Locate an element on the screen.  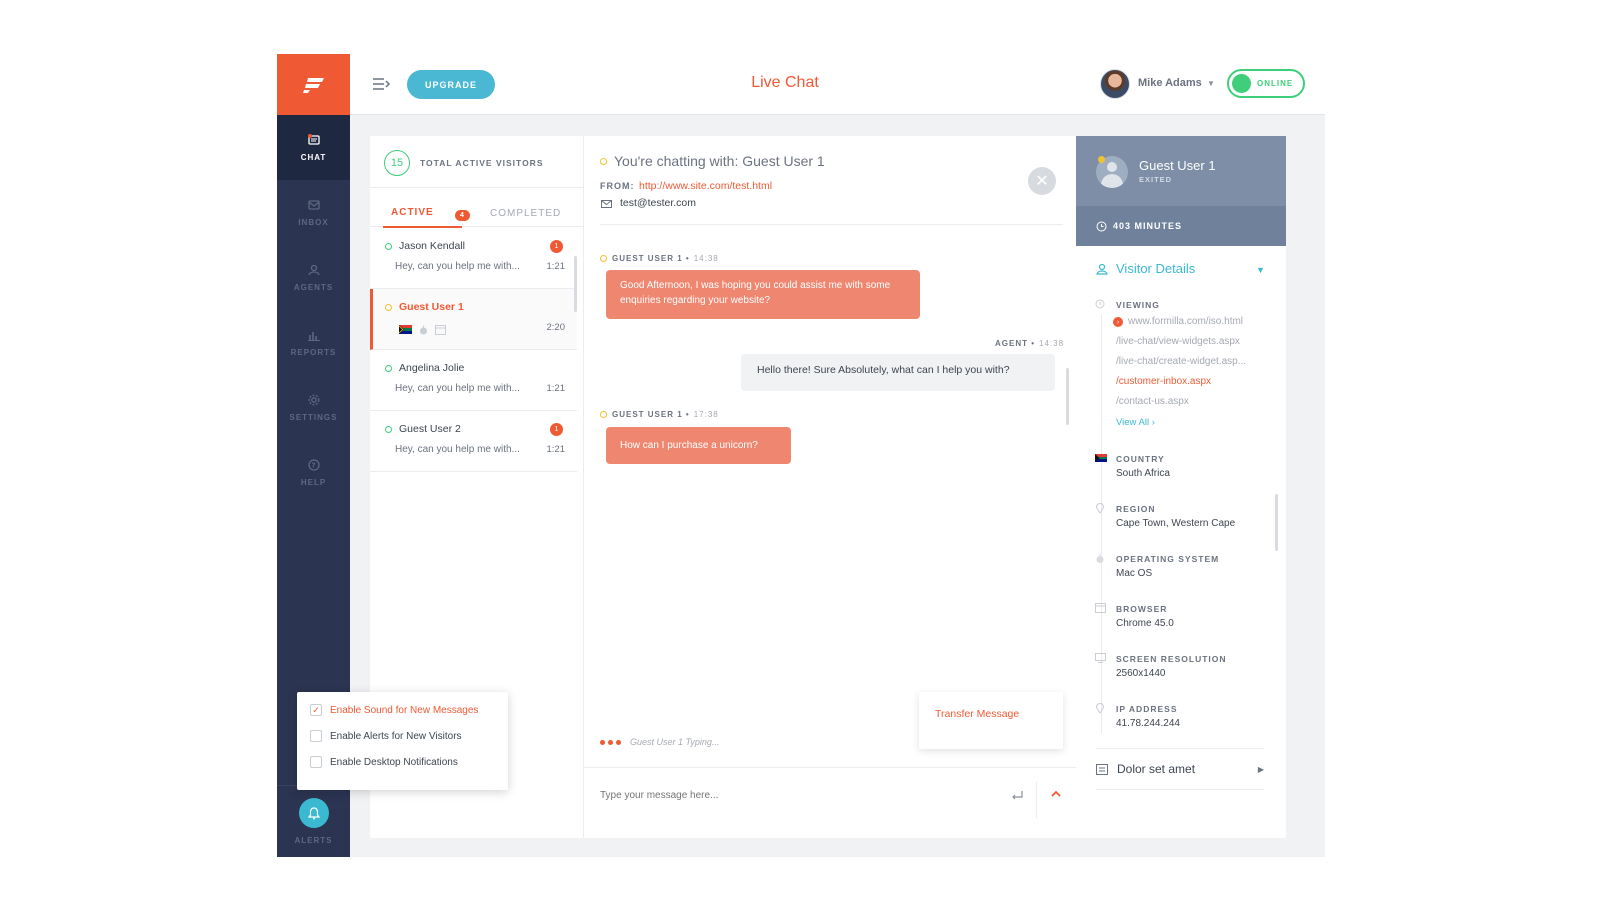
from-url-link: http://www.site.com/test.html is located at coordinates (705, 186).